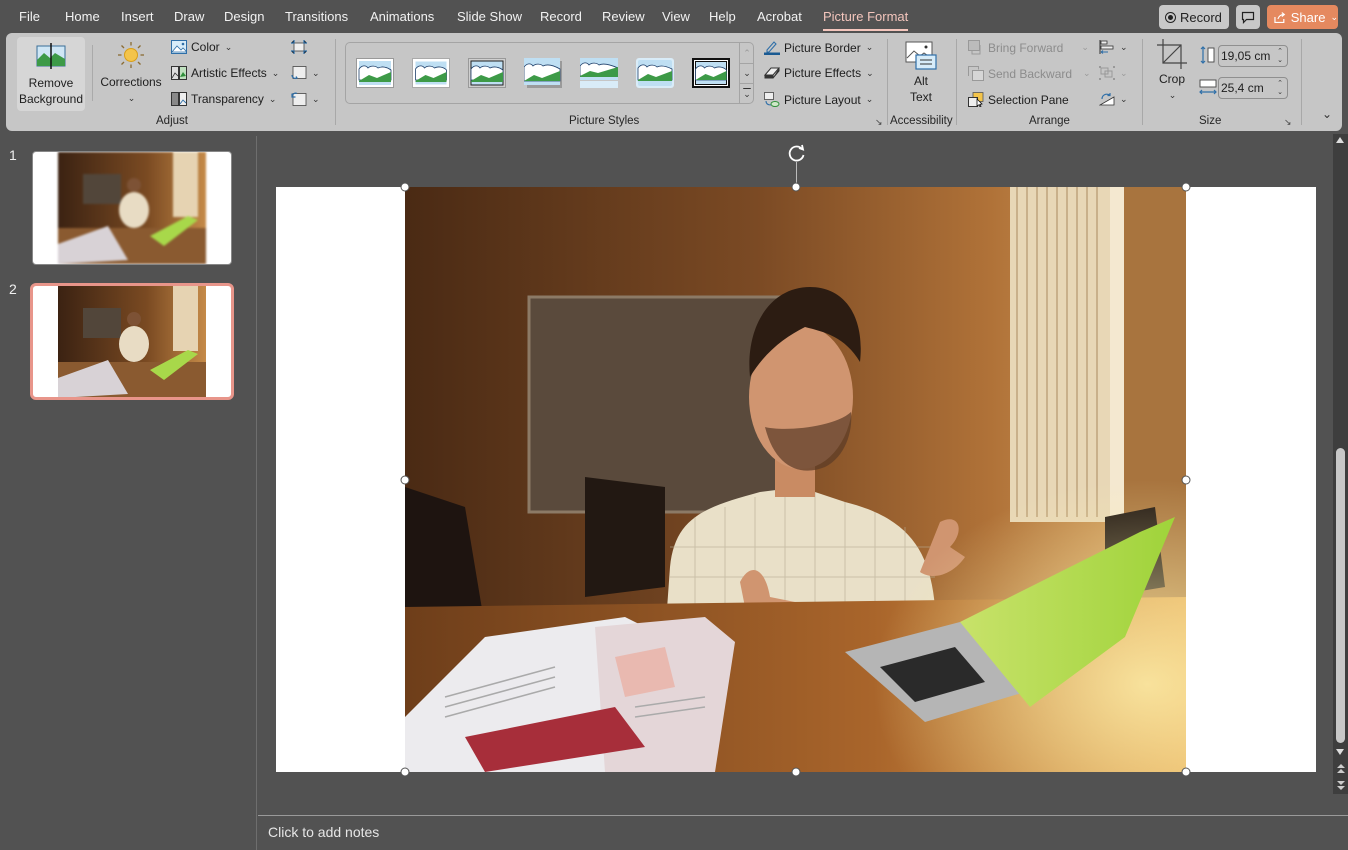 This screenshot has width=1348, height=850. Describe the element at coordinates (137, 16) in the screenshot. I see `tab-insert: Insert` at that location.